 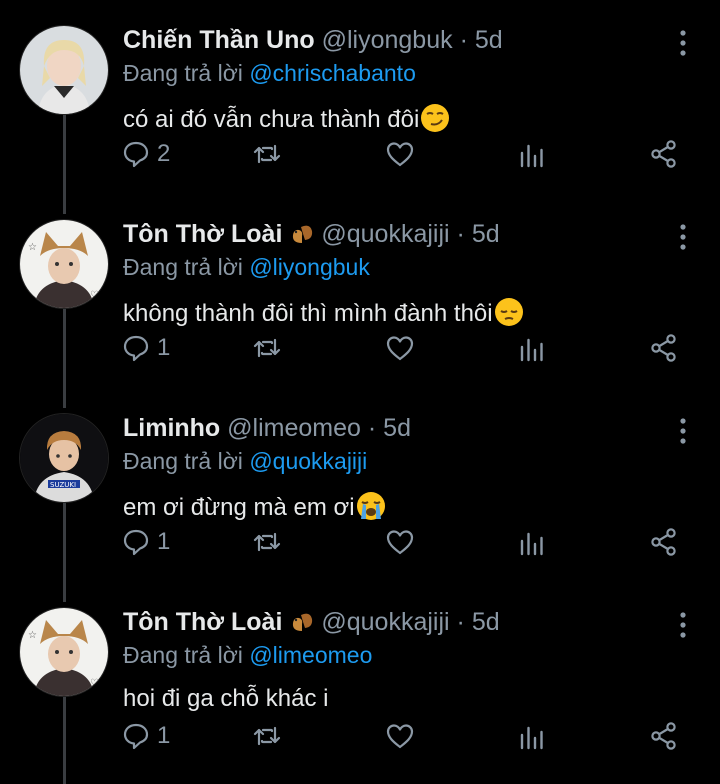 I want to click on user-handle: @liyongbuk, so click(x=387, y=40).